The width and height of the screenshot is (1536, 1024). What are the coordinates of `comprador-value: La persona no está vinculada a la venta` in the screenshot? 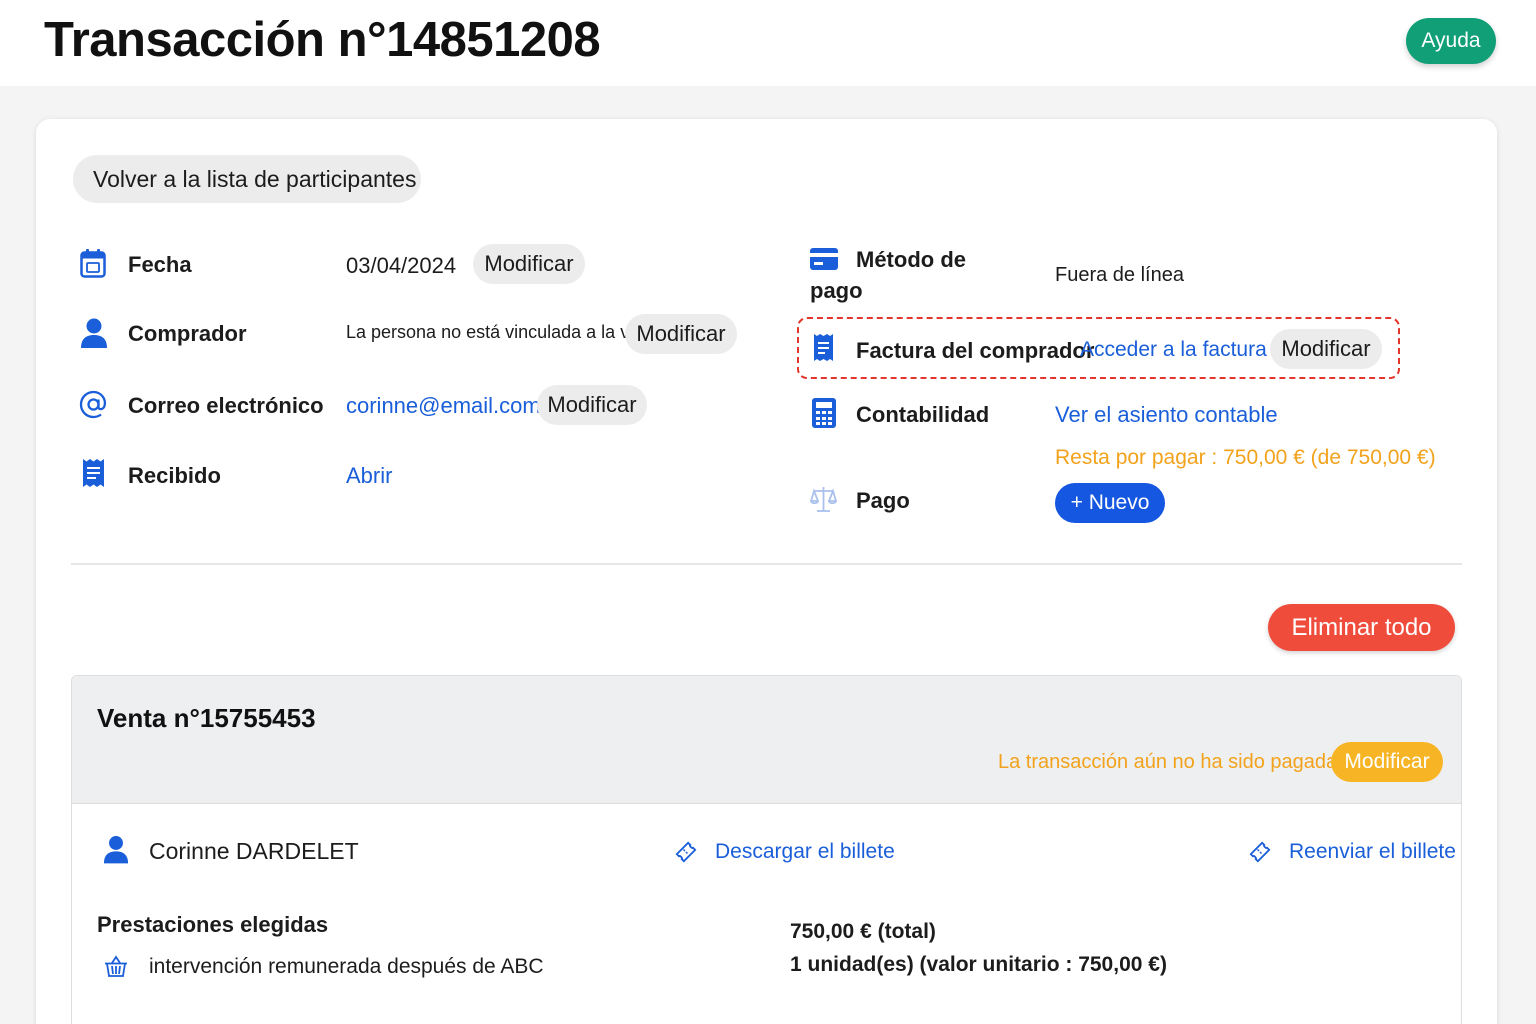 It's located at (505, 332).